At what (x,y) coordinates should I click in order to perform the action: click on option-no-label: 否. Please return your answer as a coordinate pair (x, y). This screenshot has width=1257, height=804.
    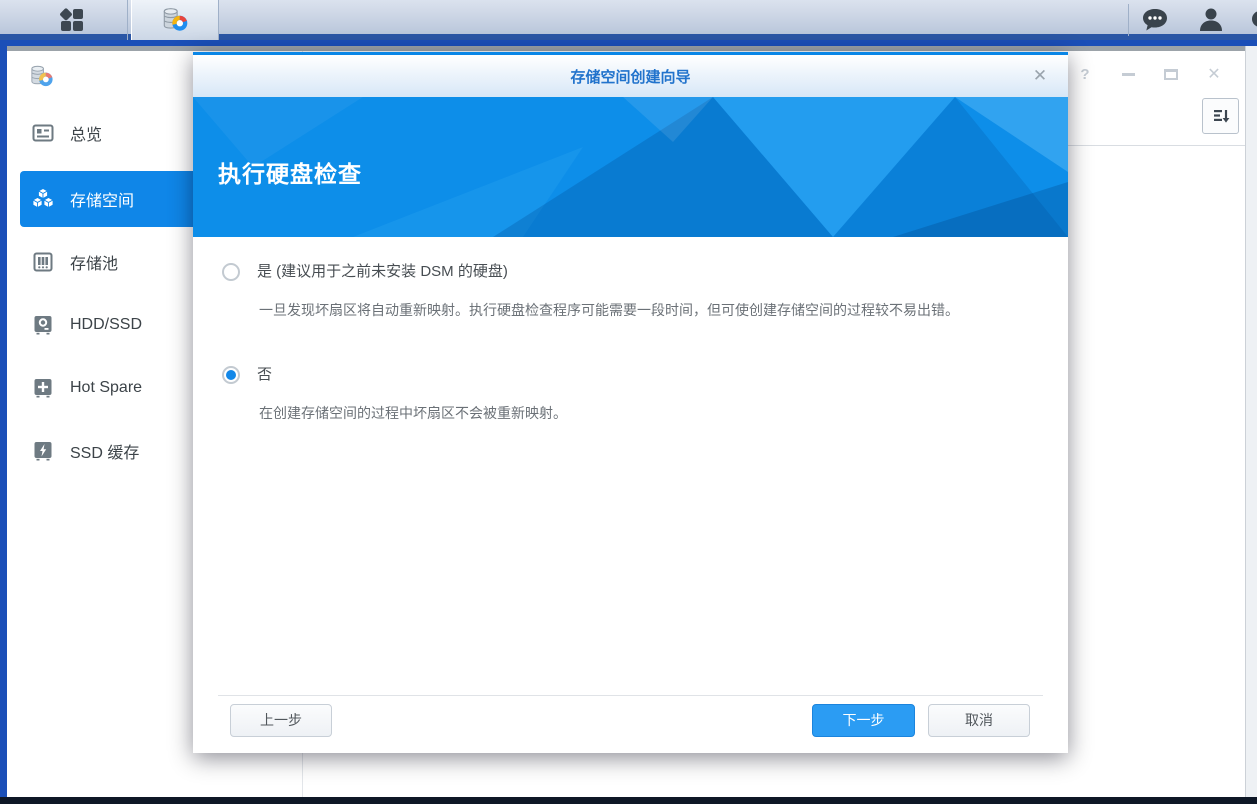
    Looking at the image, I should click on (265, 374).